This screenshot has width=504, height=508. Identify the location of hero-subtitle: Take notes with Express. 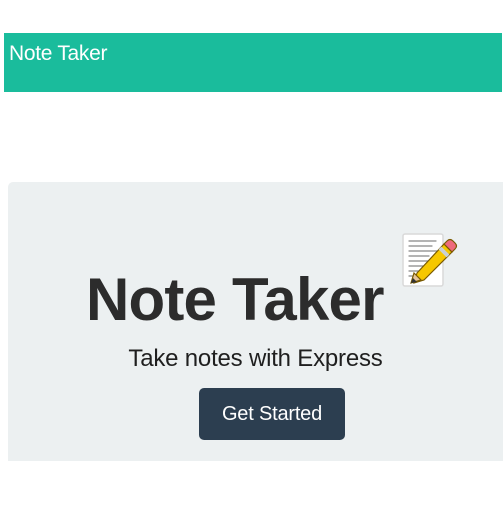
(255, 358).